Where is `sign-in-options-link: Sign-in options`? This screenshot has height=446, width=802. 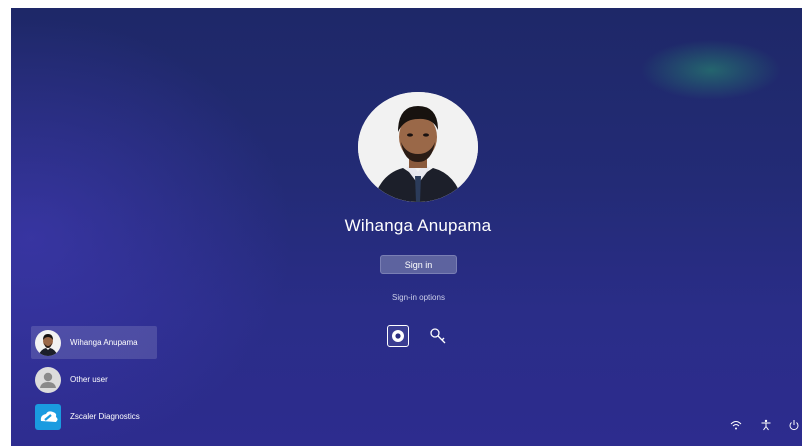 sign-in-options-link: Sign-in options is located at coordinates (418, 297).